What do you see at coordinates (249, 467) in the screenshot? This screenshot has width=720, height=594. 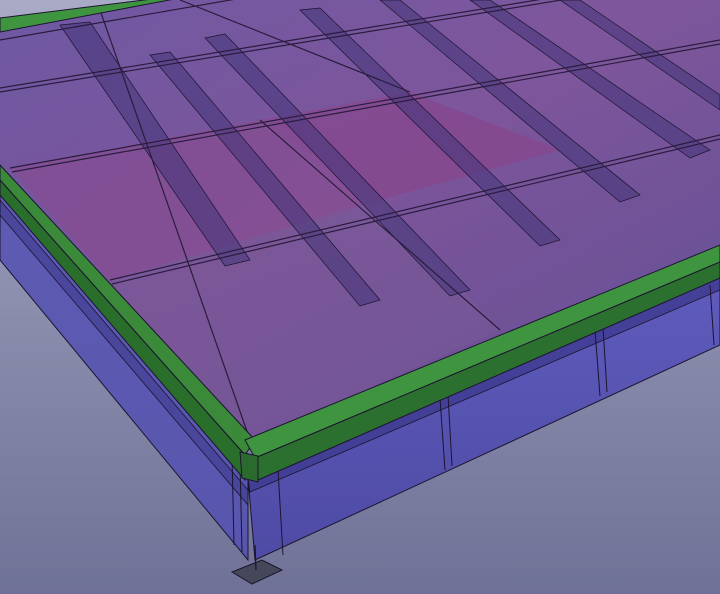 I see `rim-corner` at bounding box center [249, 467].